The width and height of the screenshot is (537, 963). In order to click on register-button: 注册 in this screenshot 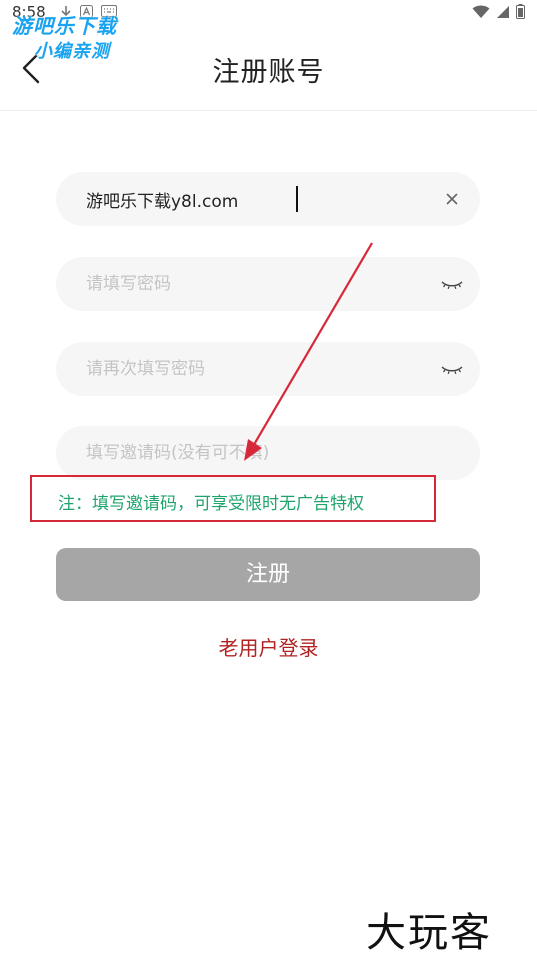, I will do `click(268, 574)`.